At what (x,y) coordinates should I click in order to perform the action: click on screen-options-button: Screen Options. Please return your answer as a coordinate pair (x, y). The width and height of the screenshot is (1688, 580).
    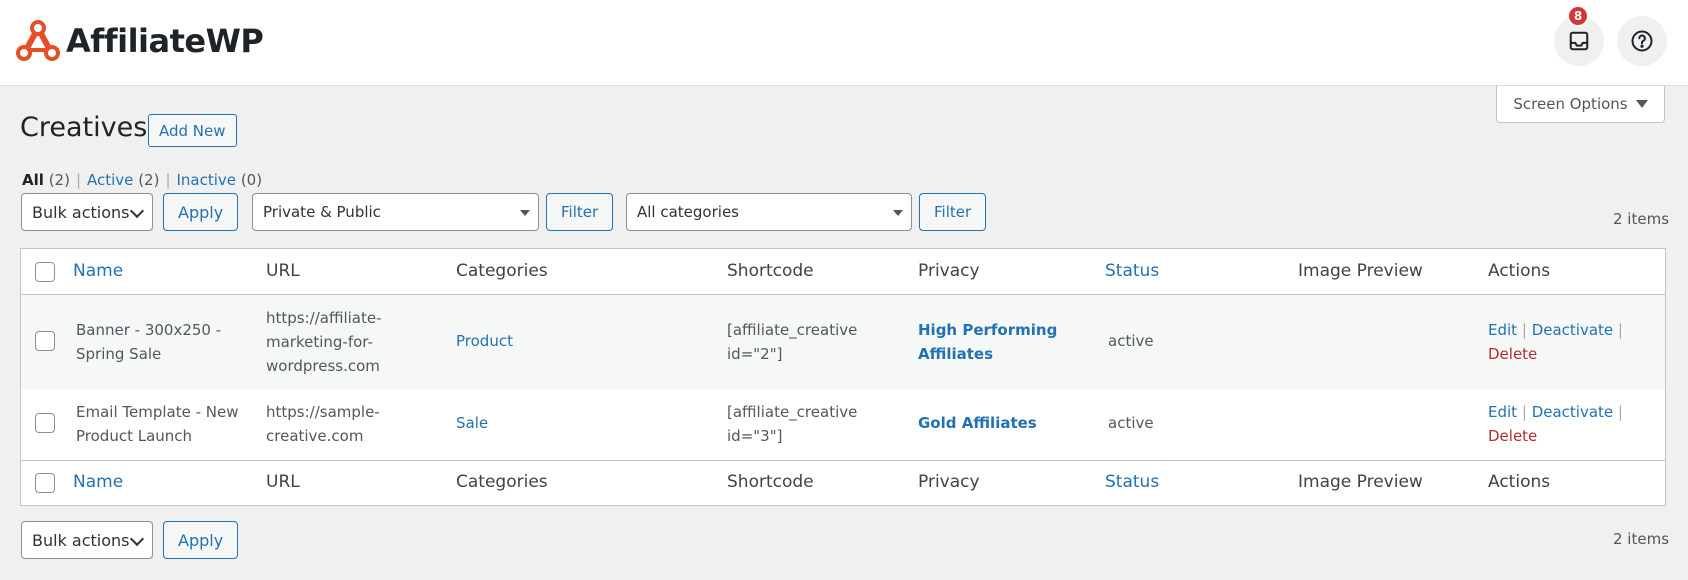
    Looking at the image, I should click on (1580, 104).